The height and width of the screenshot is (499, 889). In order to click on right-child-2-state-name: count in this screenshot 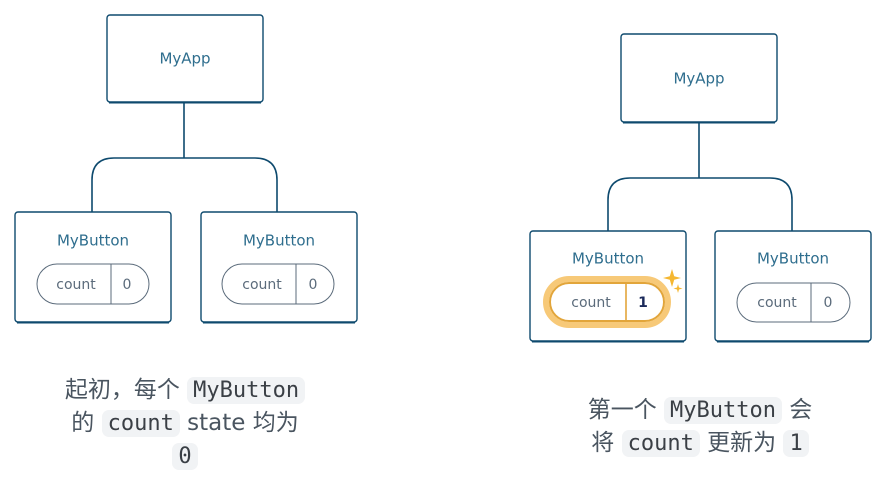, I will do `click(777, 303)`.